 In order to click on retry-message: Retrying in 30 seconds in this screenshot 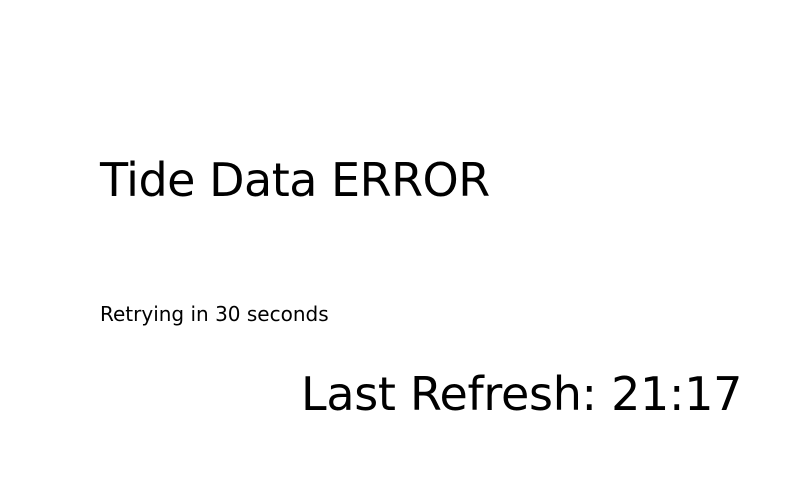, I will do `click(214, 314)`.